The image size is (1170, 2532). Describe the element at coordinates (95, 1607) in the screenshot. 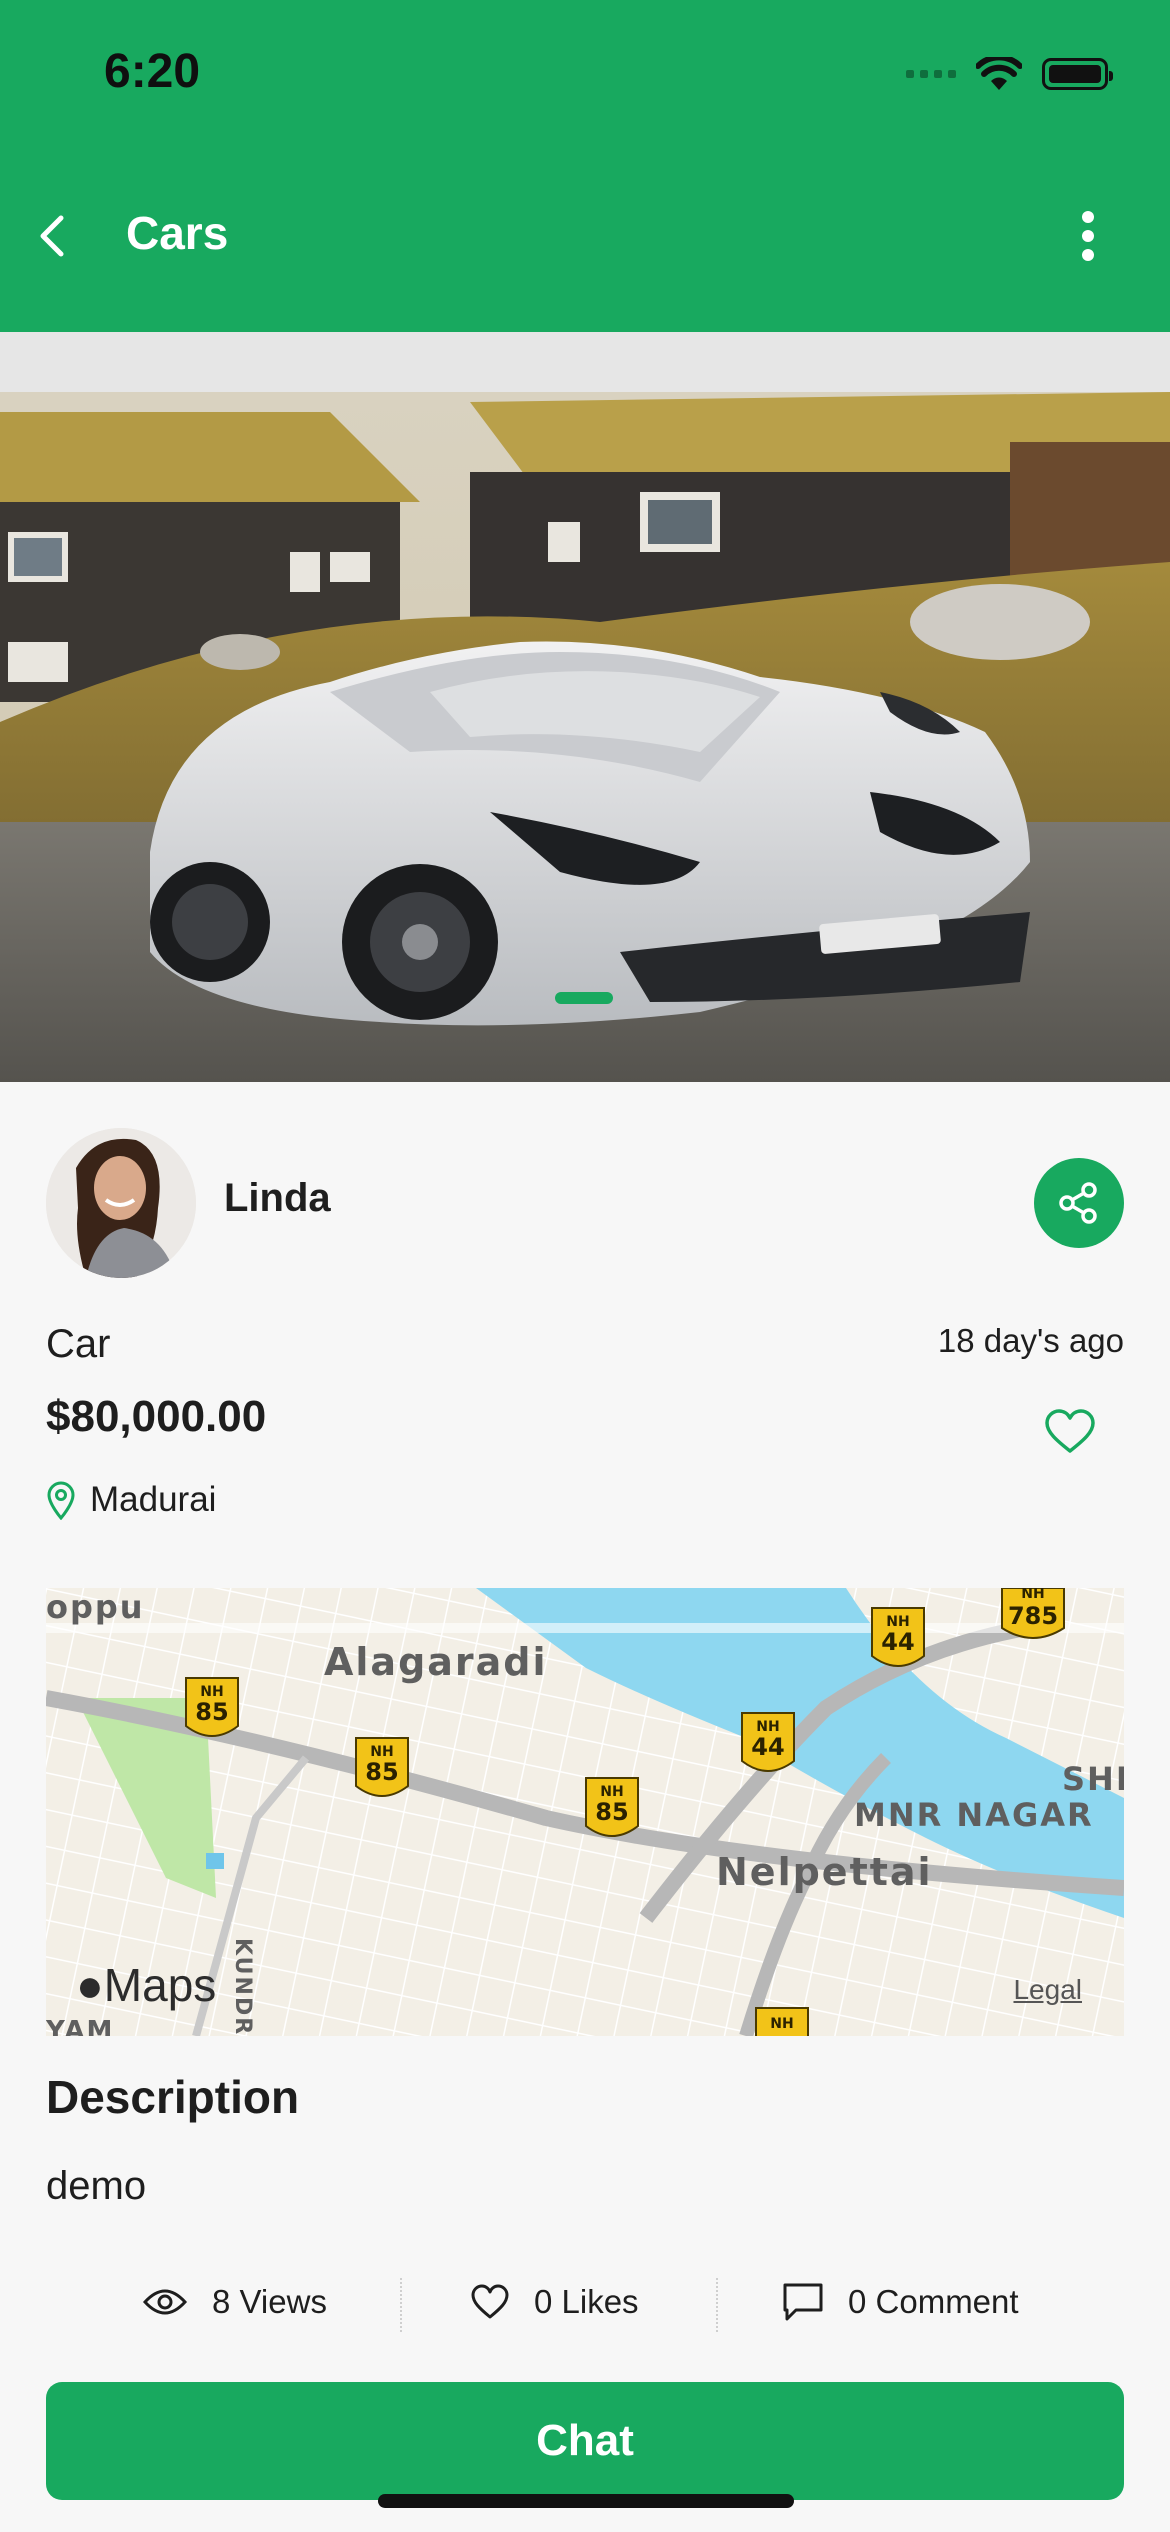

I see `map-label-oppu: oppu` at that location.